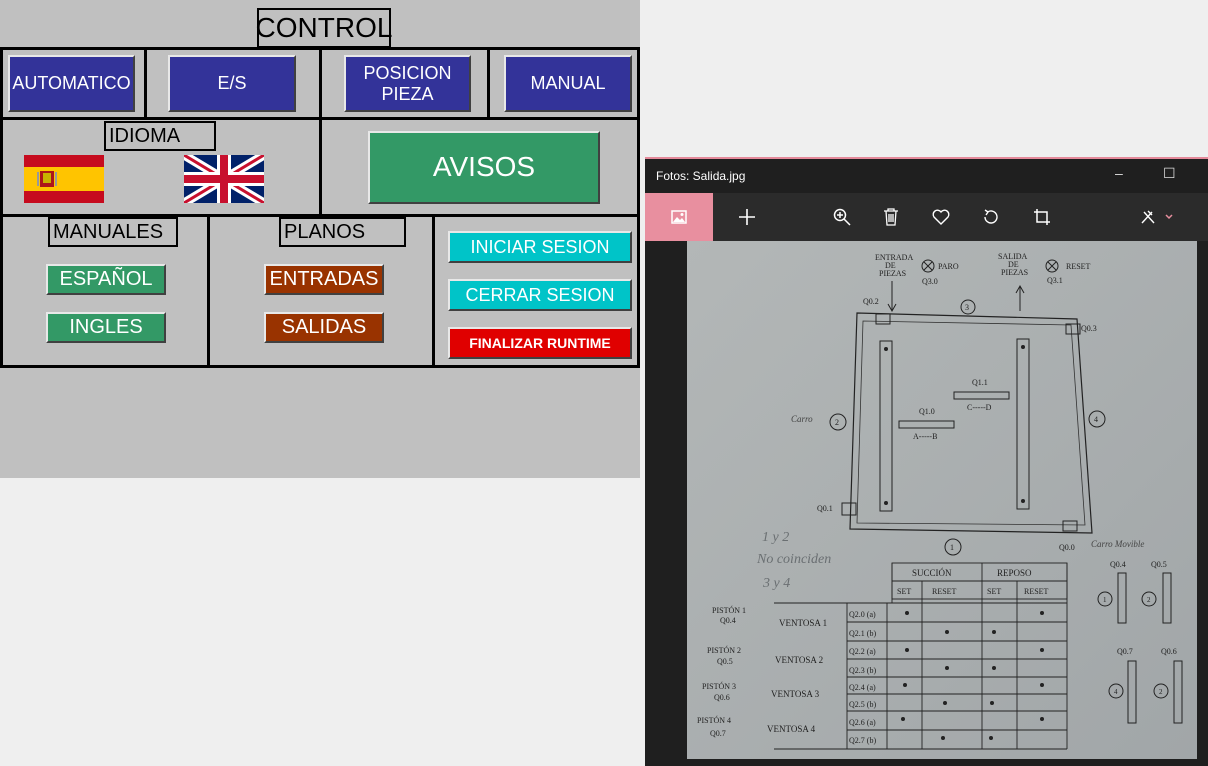  I want to click on circle-label-1: 1, so click(952, 547).